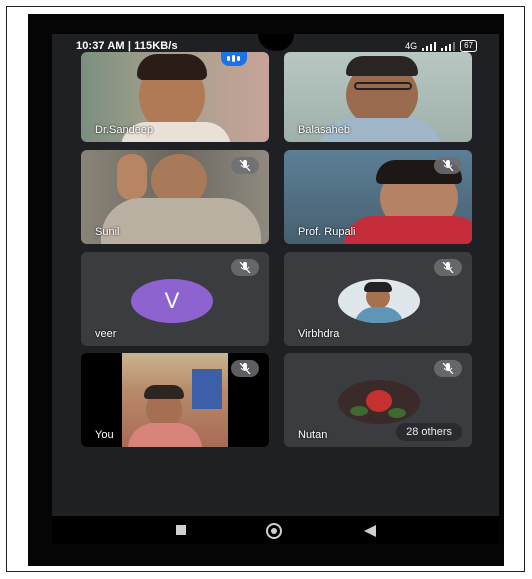 The image size is (532, 579). Describe the element at coordinates (175, 97) in the screenshot. I see `participant-tile: Dr.Sandeep` at that location.